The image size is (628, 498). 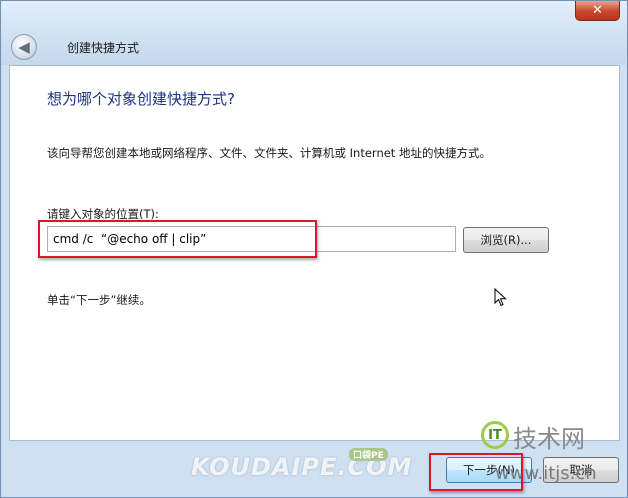 I want to click on itjs-logo-icon: IT, so click(x=495, y=435).